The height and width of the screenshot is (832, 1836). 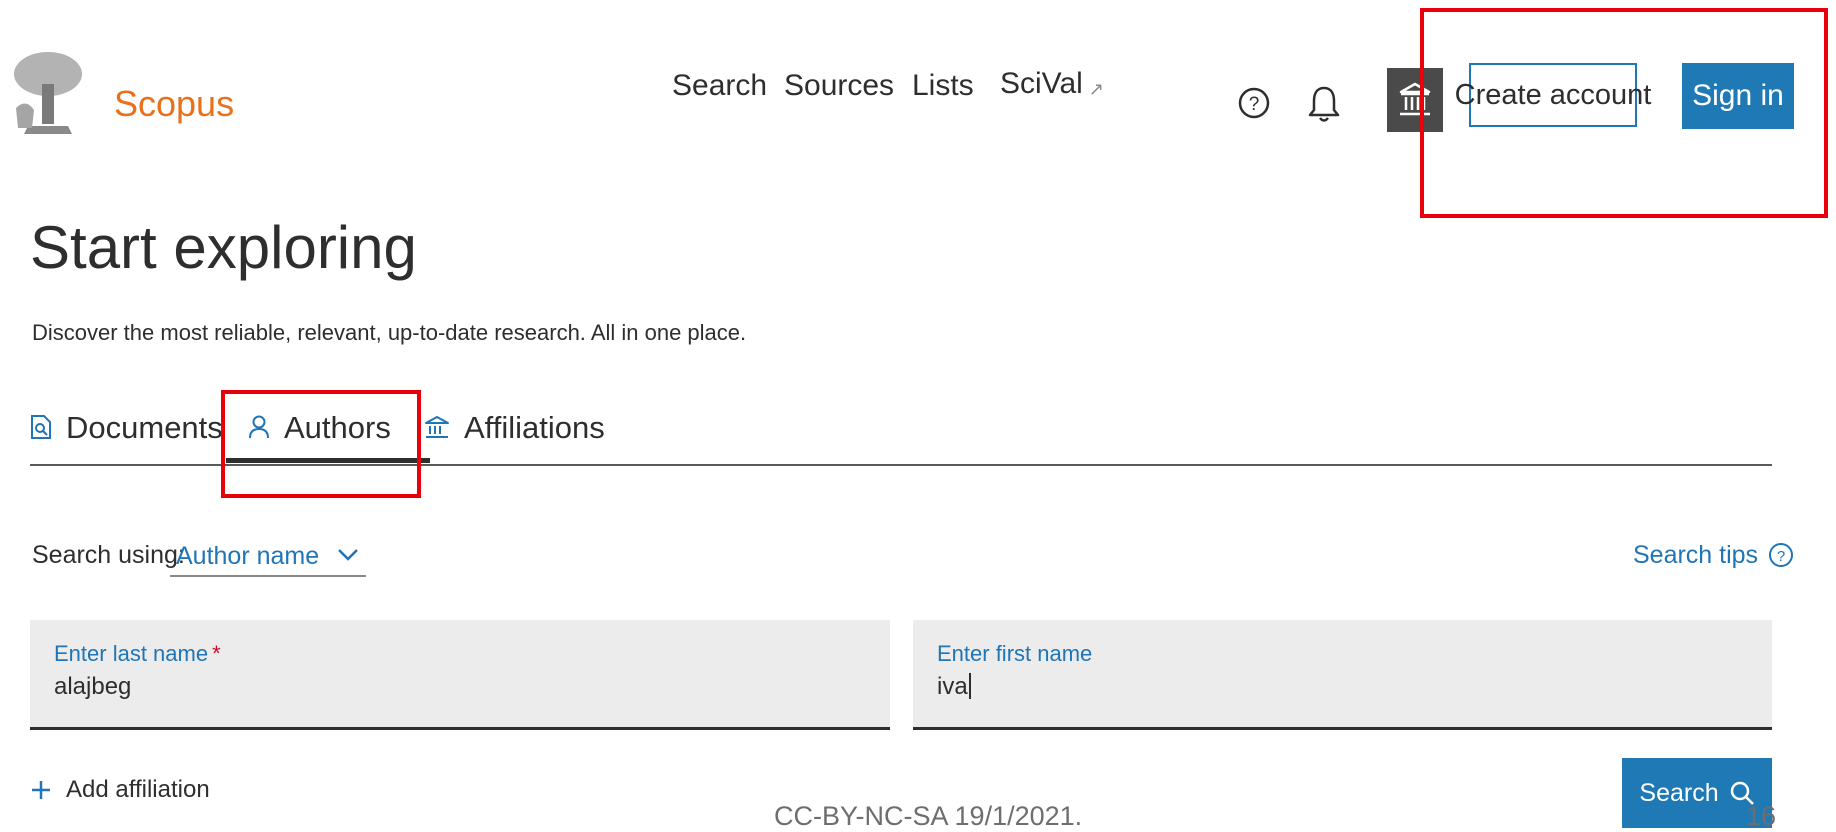 What do you see at coordinates (259, 427) in the screenshot?
I see `person-icon` at bounding box center [259, 427].